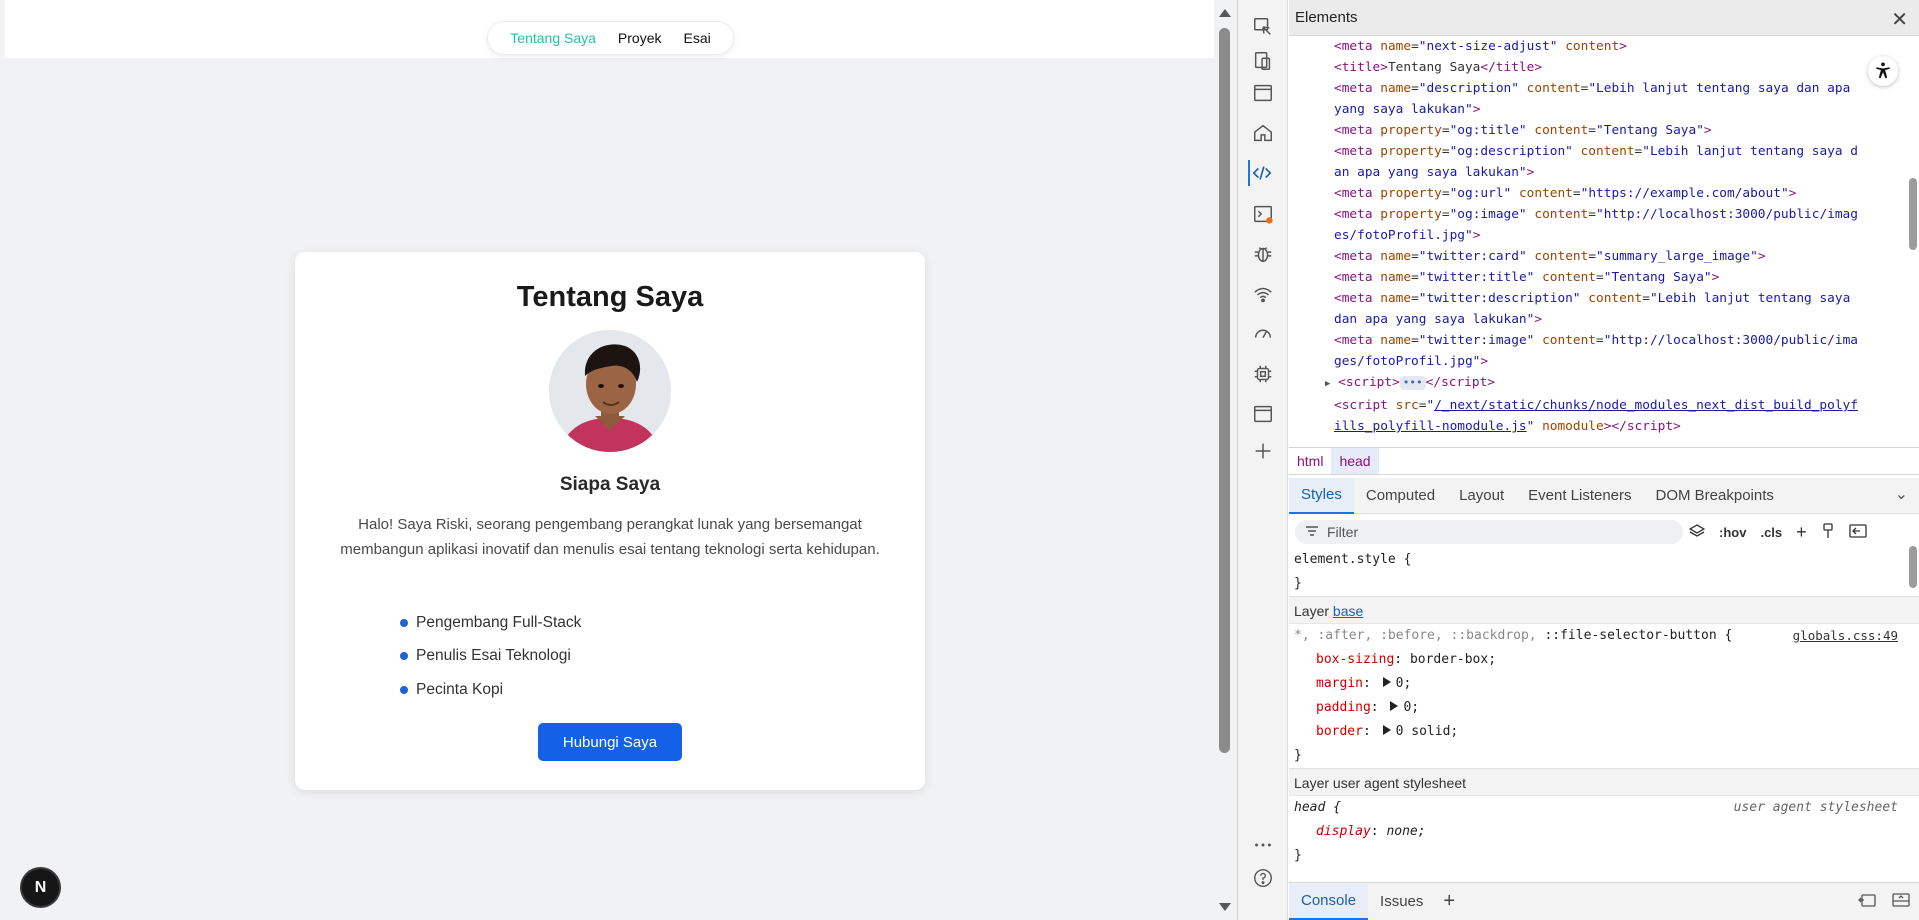 Image resolution: width=1919 pixels, height=920 pixels. Describe the element at coordinates (610, 484) in the screenshot. I see `section-subtitle: Siapa Saya` at that location.